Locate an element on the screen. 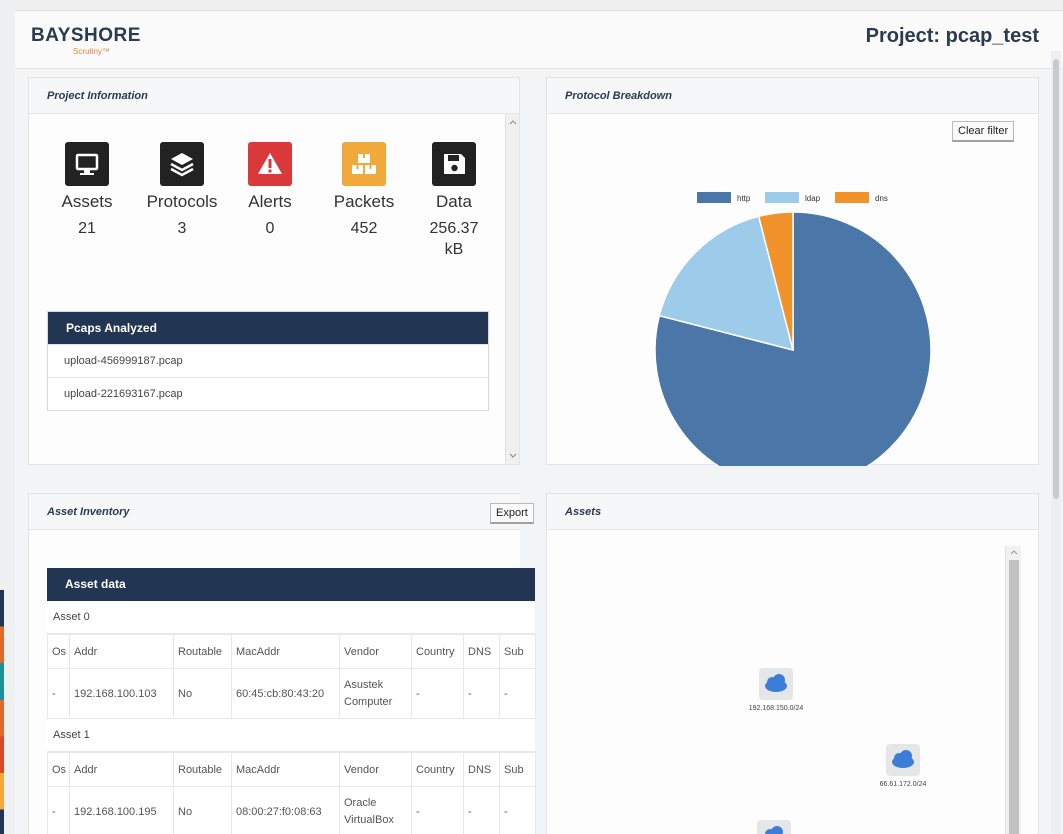  stat-value: 256.37 kB is located at coordinates (454, 239).